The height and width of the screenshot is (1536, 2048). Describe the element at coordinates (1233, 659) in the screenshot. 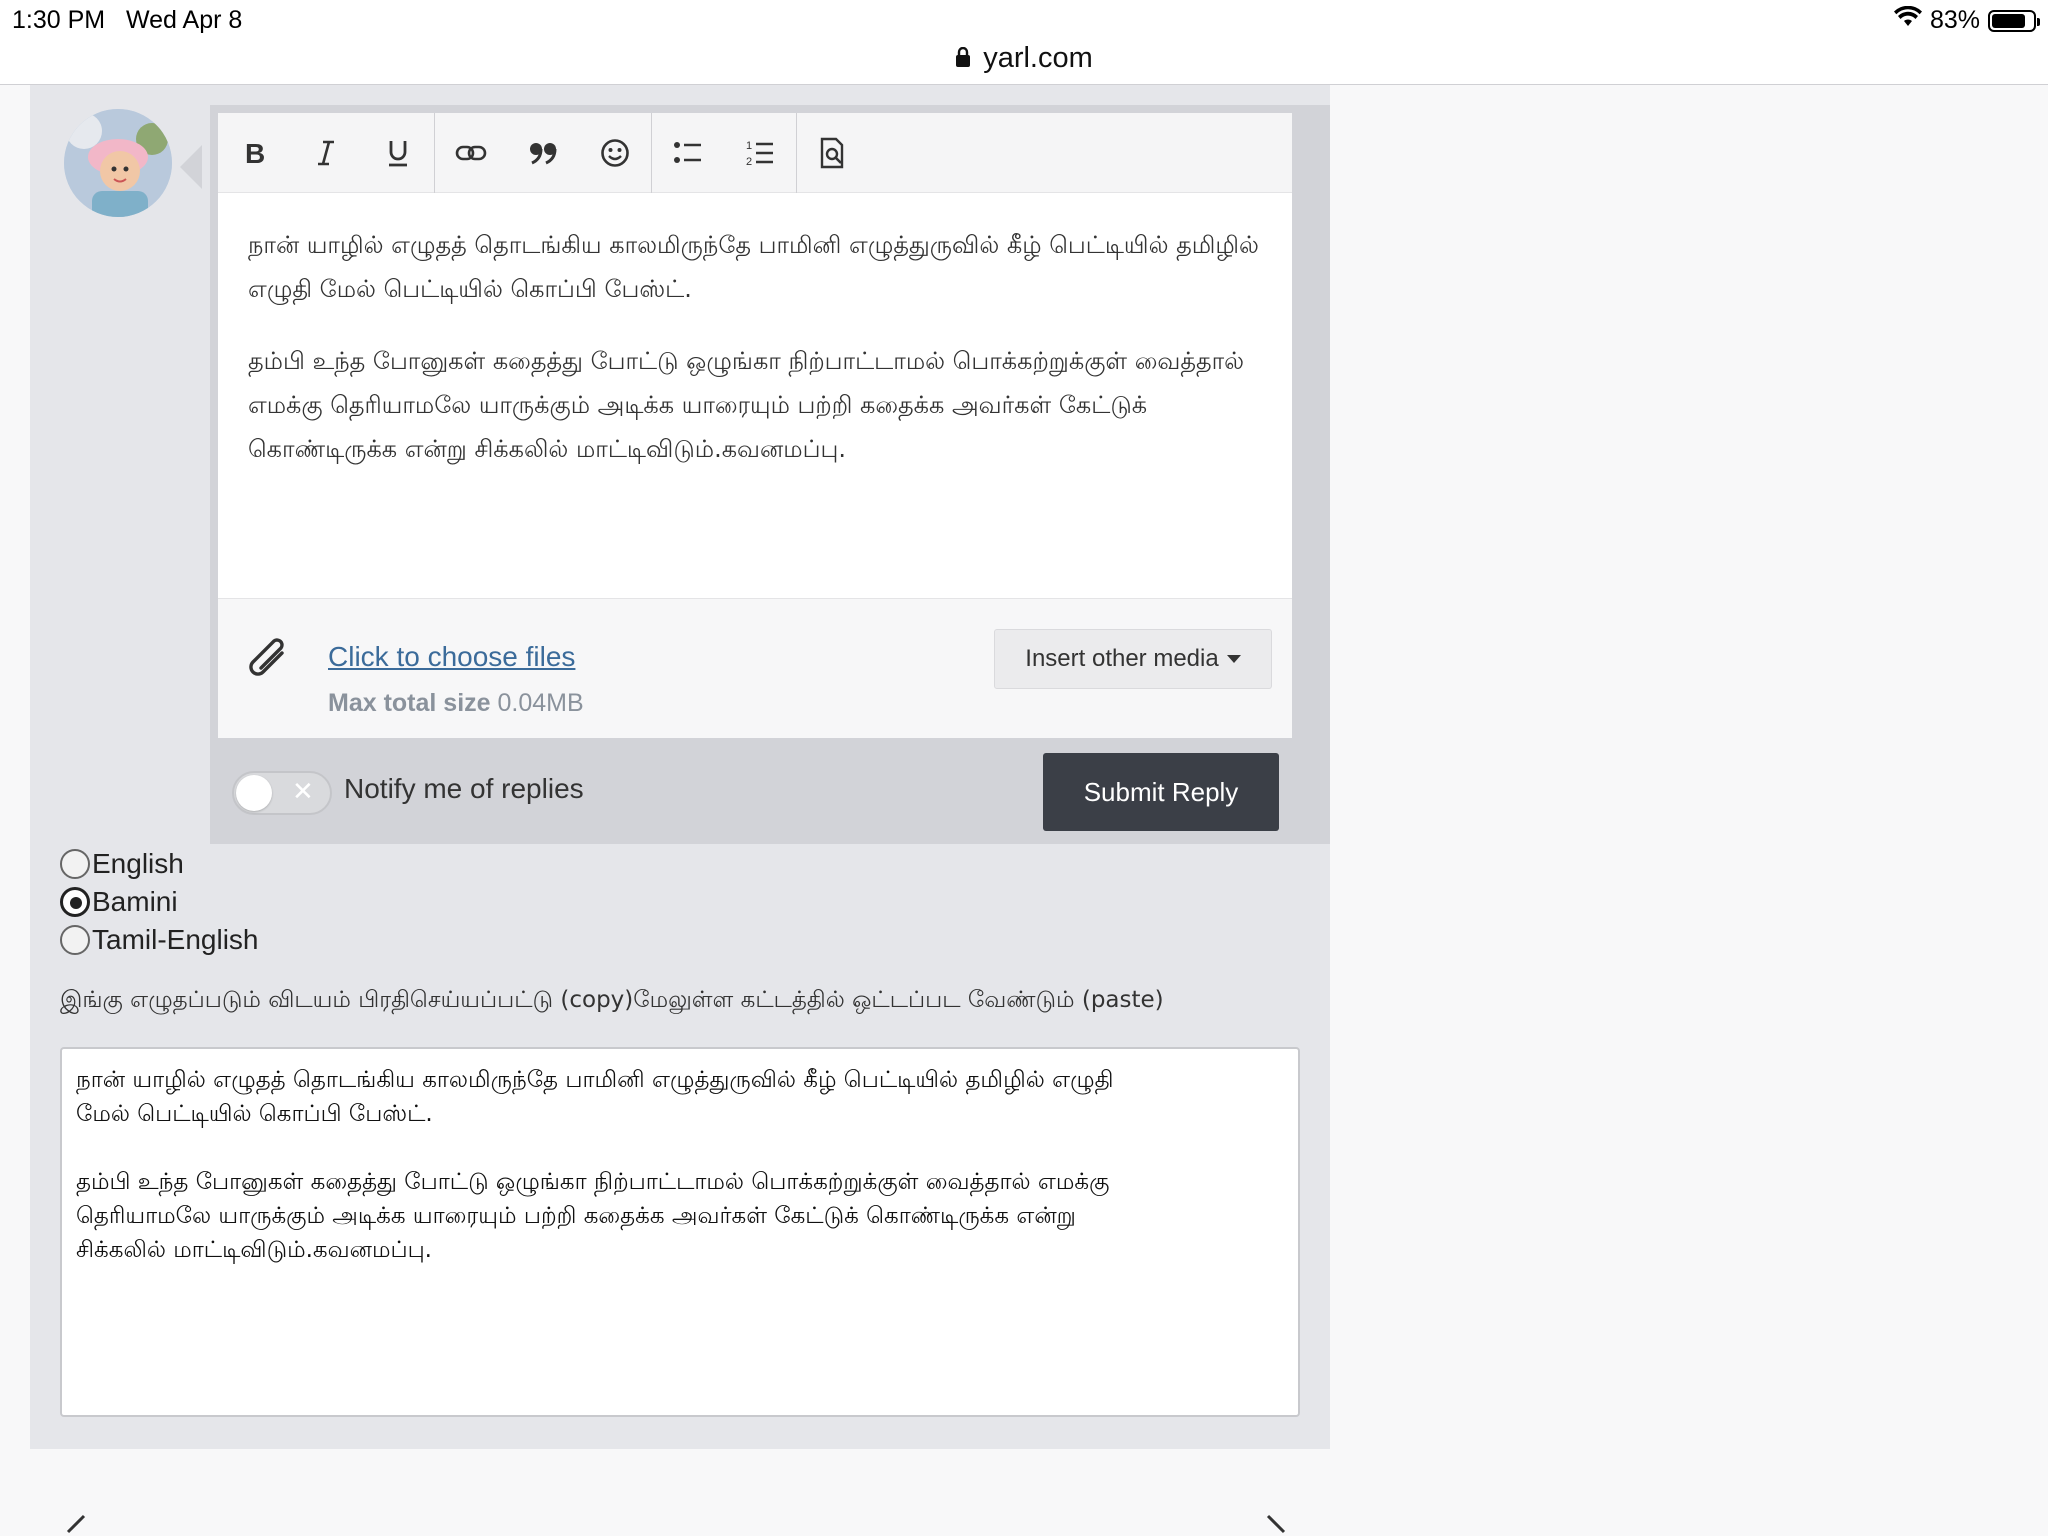

I see `caret-down-icon` at that location.